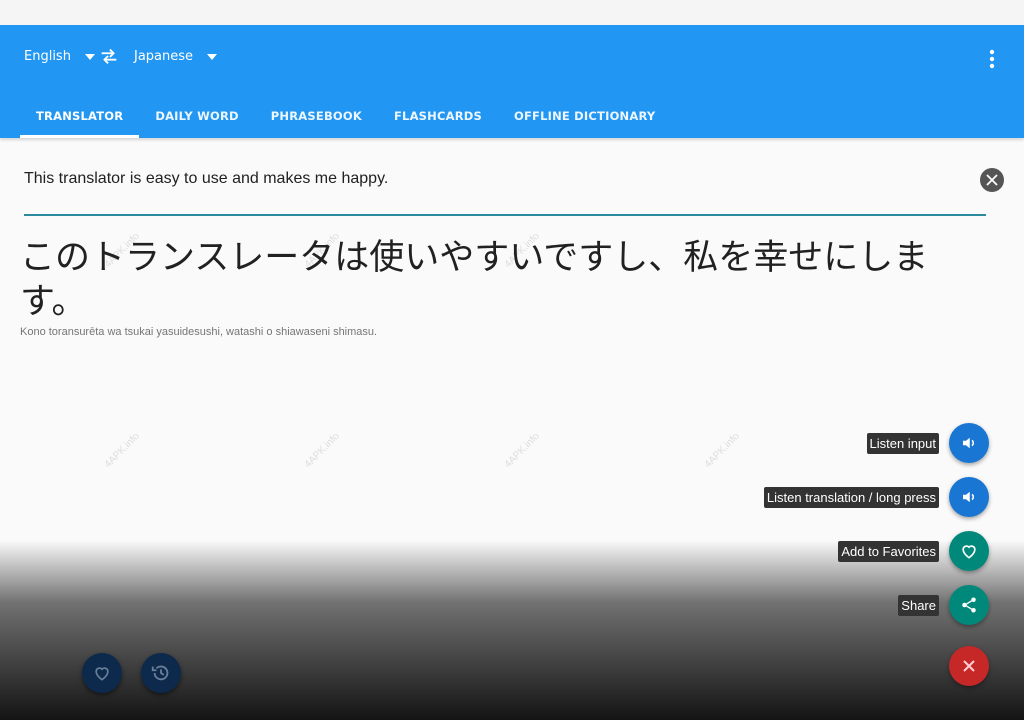  Describe the element at coordinates (474, 280) in the screenshot. I see `translation-text: このトランスレータは使いやすいですし、私を幸せにします。` at that location.